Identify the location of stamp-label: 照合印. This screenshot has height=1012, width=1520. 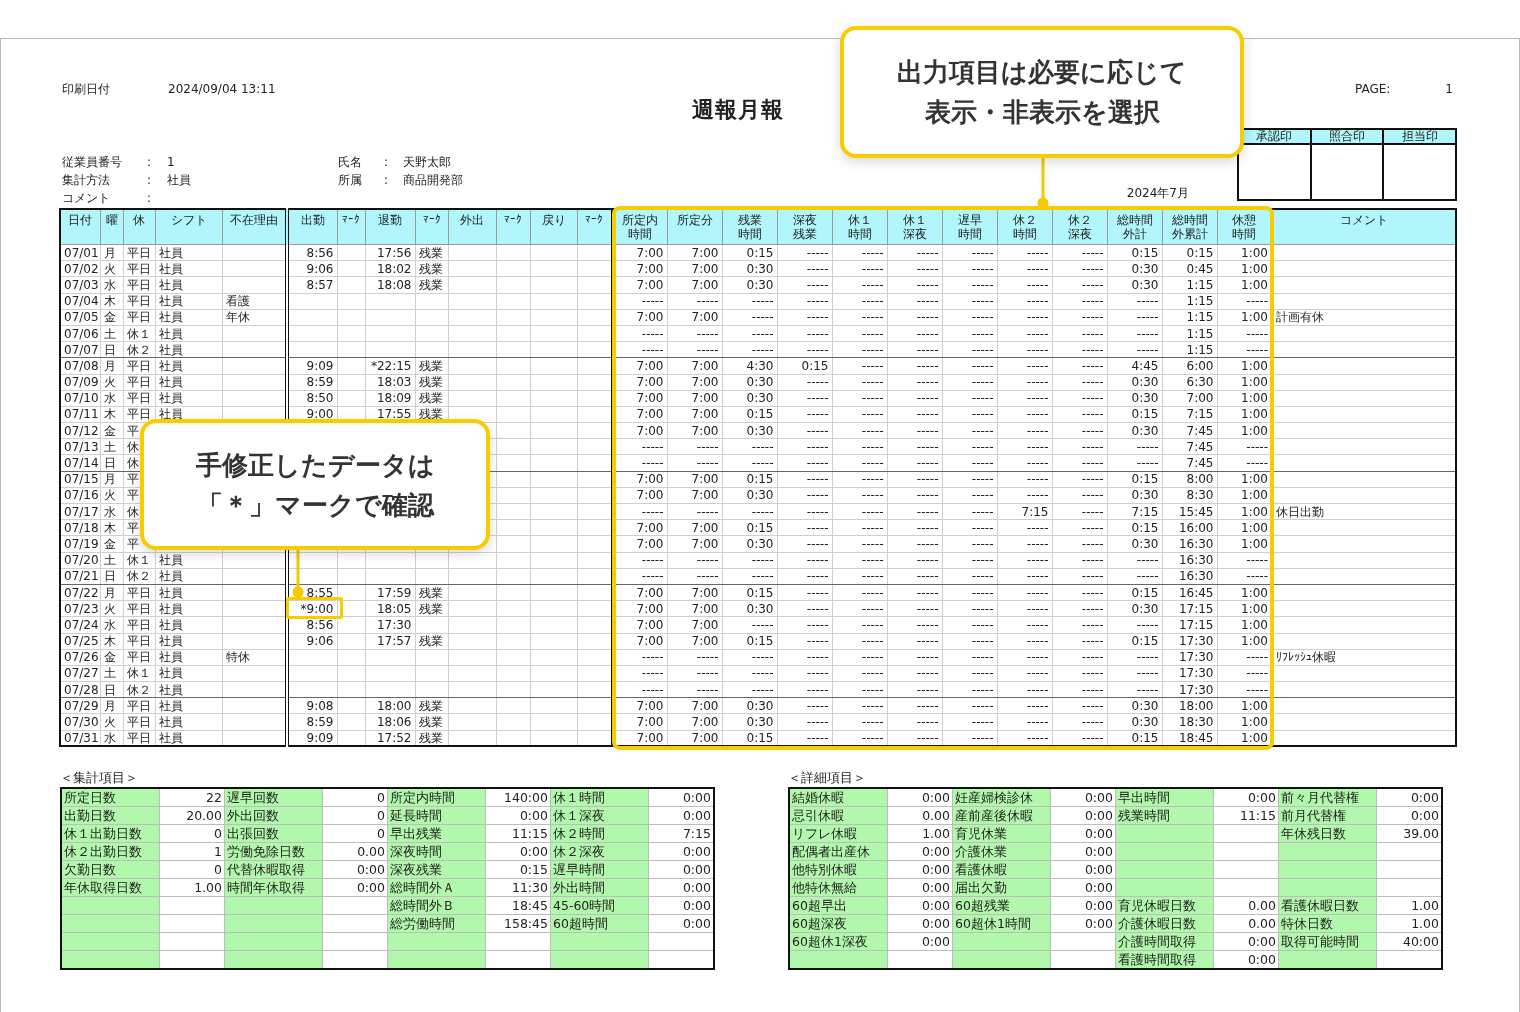
(1347, 136).